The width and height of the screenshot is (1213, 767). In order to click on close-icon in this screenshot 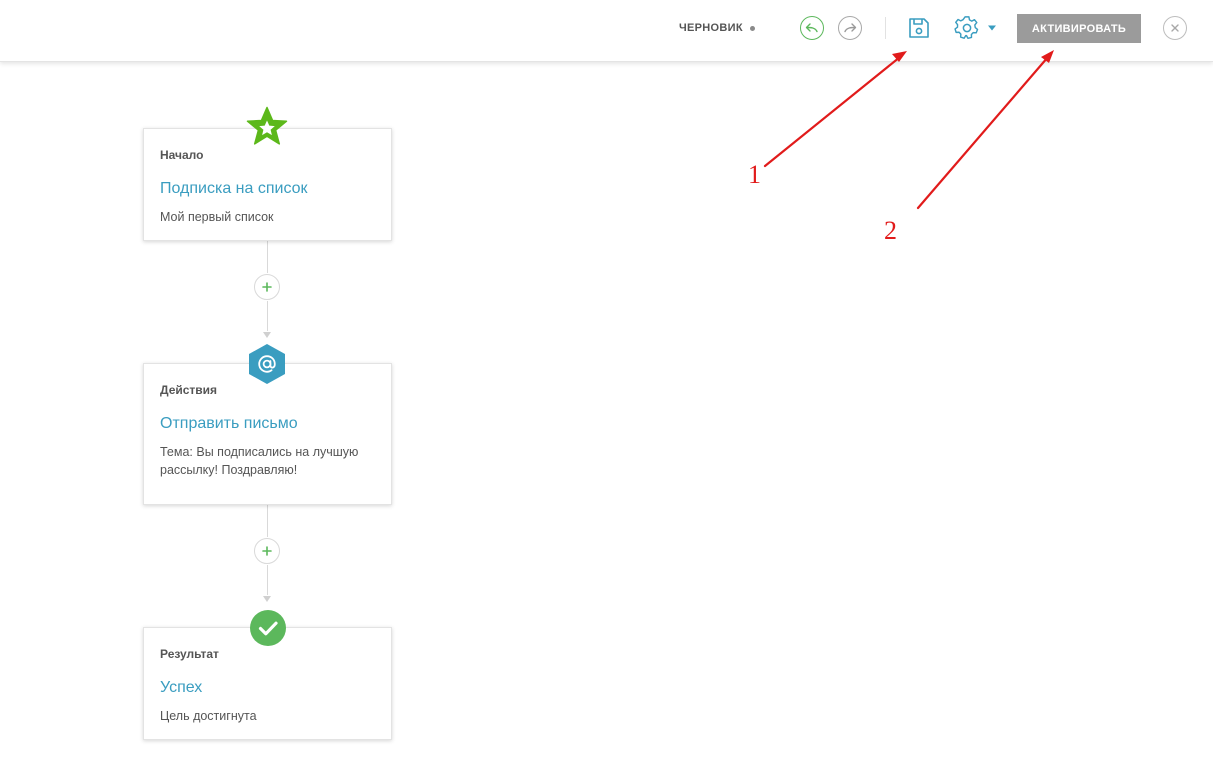, I will do `click(1175, 28)`.